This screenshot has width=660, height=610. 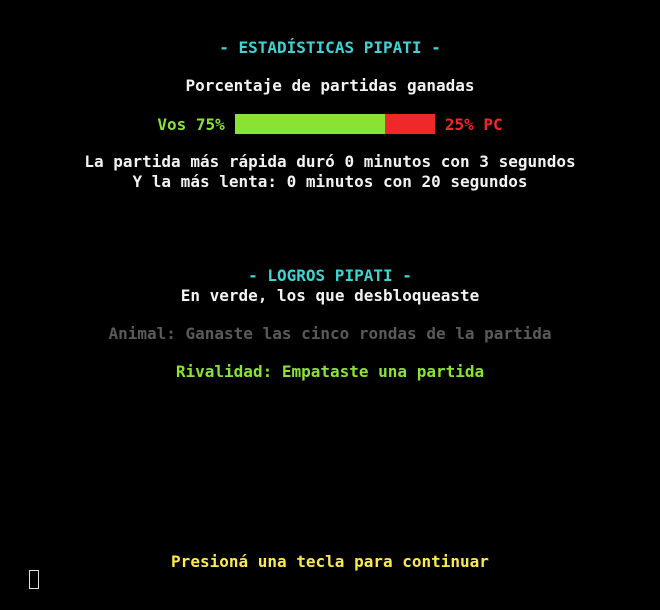 I want to click on pc-win-fill, so click(x=409, y=124).